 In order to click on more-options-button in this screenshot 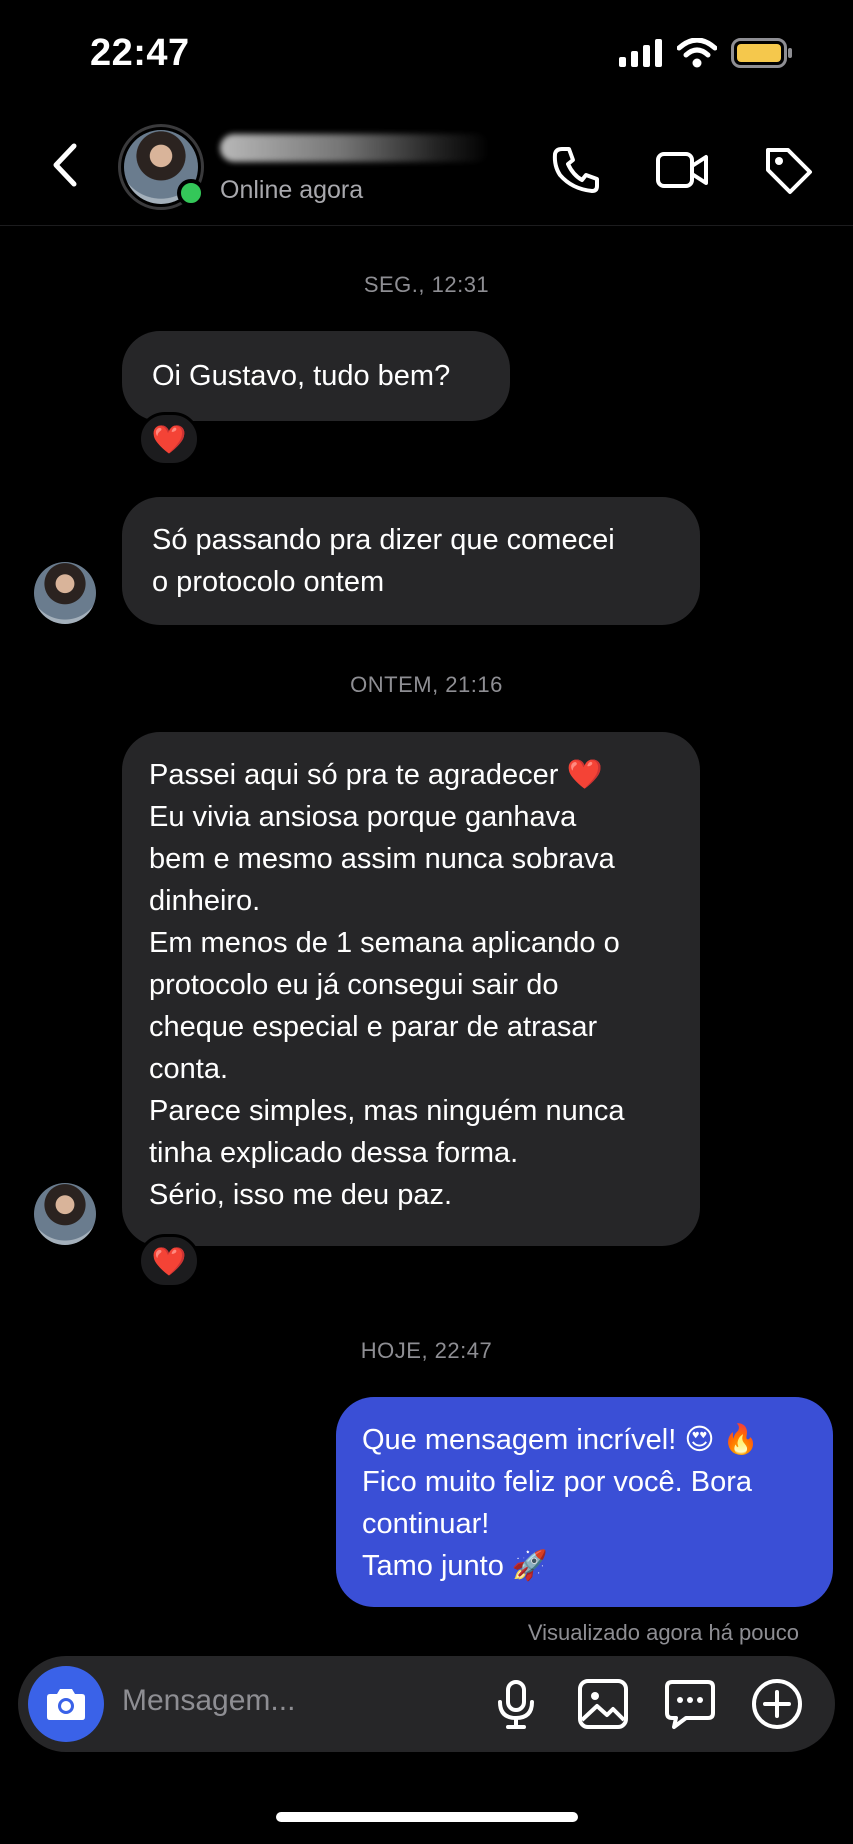, I will do `click(777, 1704)`.